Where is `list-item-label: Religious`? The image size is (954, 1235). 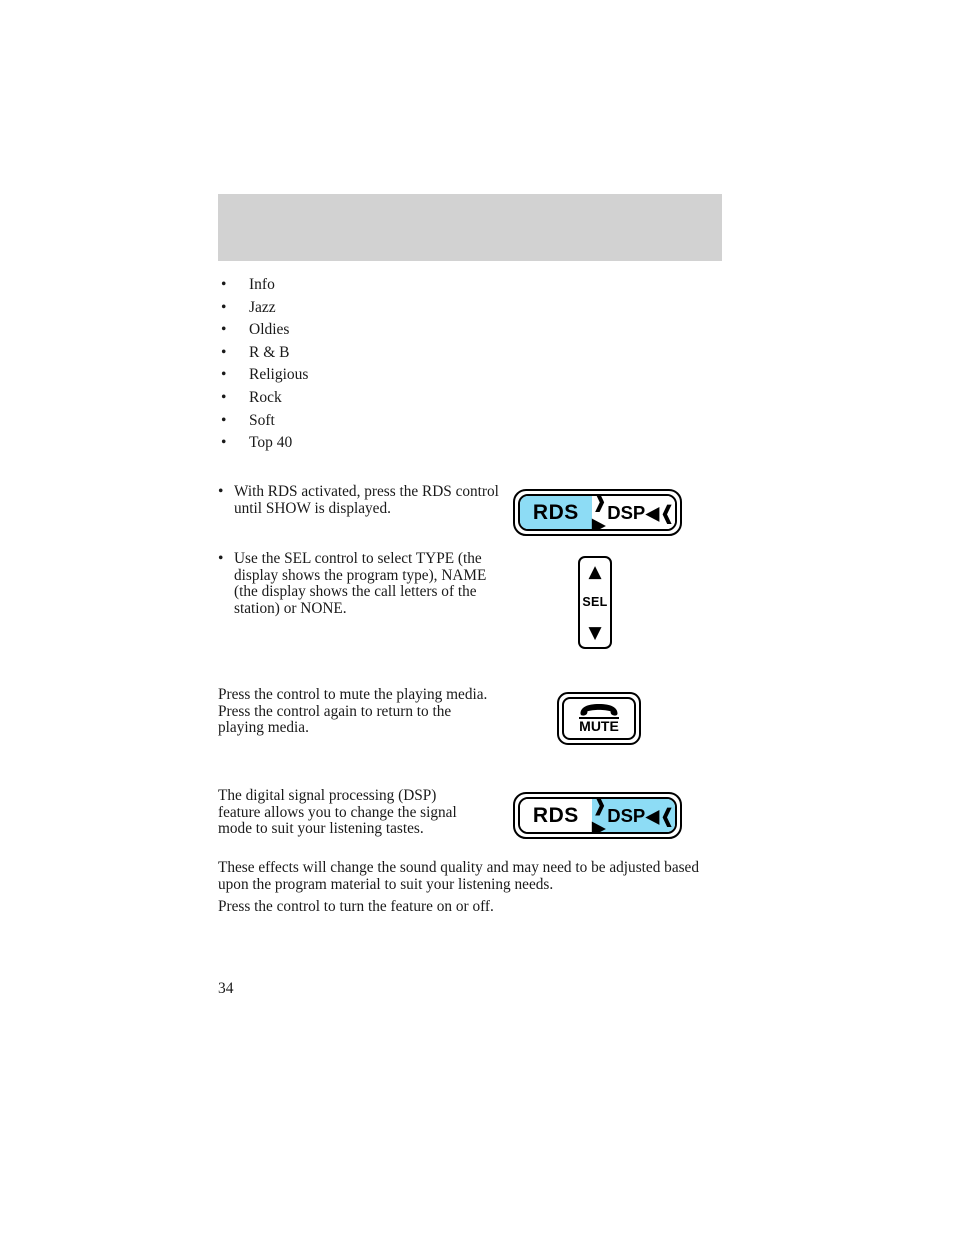 list-item-label: Religious is located at coordinates (279, 375).